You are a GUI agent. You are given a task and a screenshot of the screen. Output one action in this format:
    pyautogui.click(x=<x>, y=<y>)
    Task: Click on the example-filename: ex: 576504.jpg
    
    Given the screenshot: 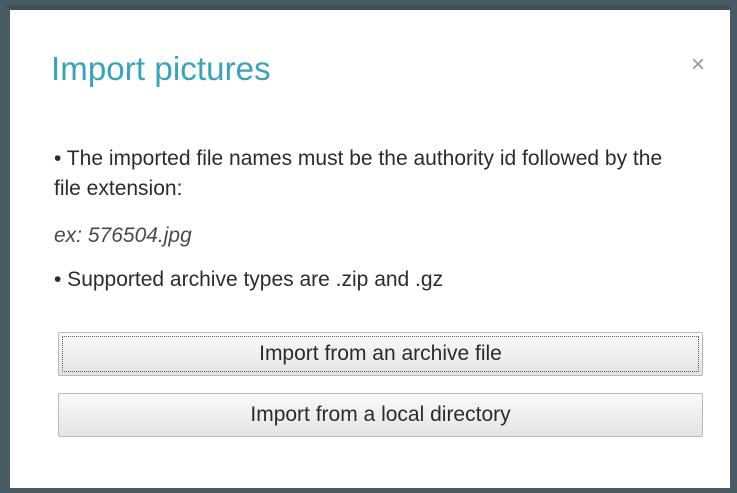 What is the action you would take?
    pyautogui.click(x=123, y=235)
    